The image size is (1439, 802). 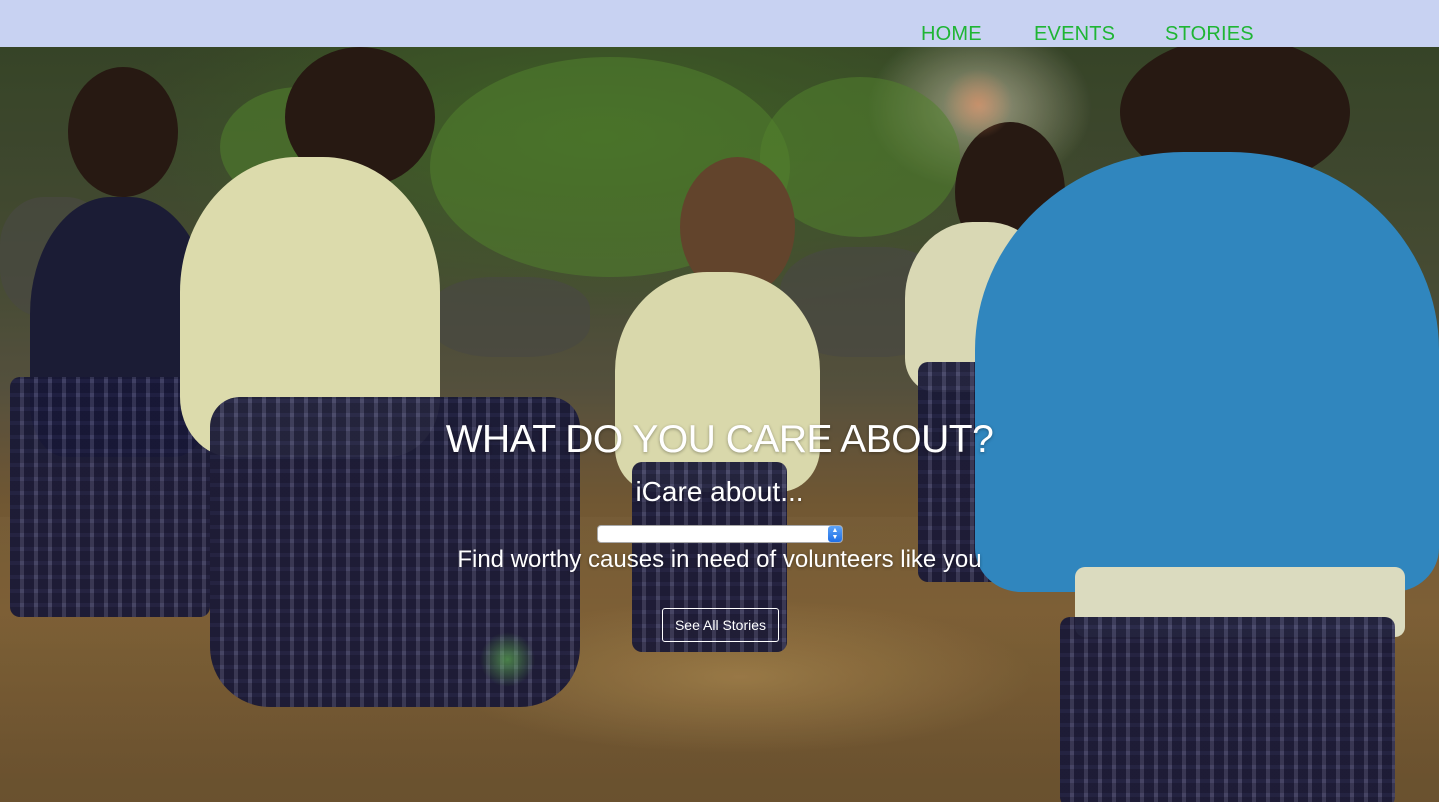 I want to click on cause-select-wrapper: ▲ ▼, so click(x=720, y=534).